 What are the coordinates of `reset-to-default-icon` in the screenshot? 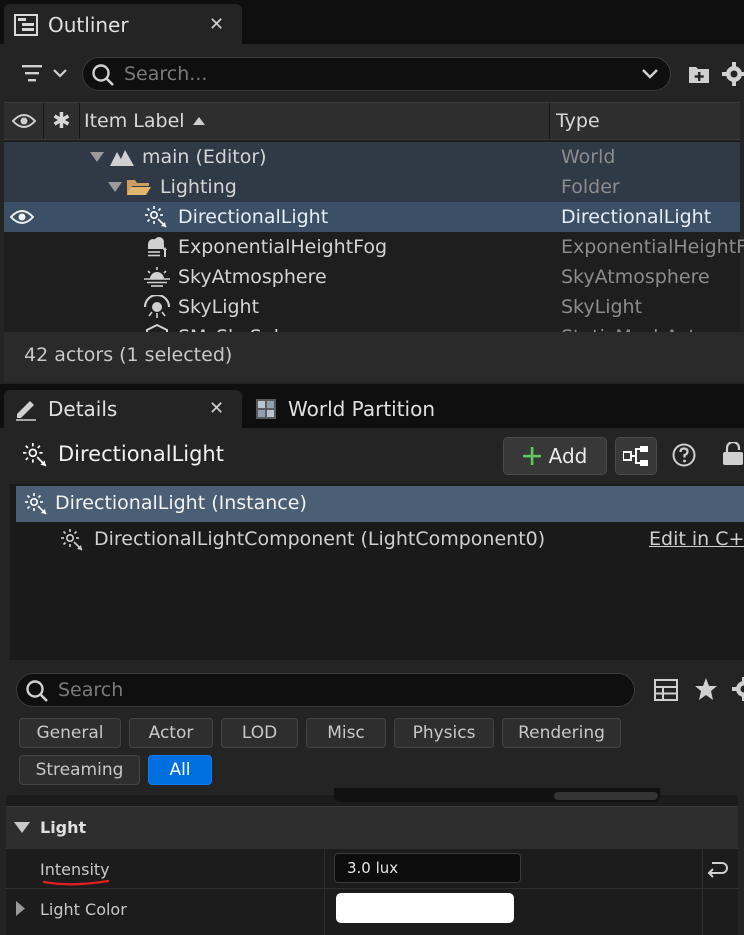 It's located at (717, 869).